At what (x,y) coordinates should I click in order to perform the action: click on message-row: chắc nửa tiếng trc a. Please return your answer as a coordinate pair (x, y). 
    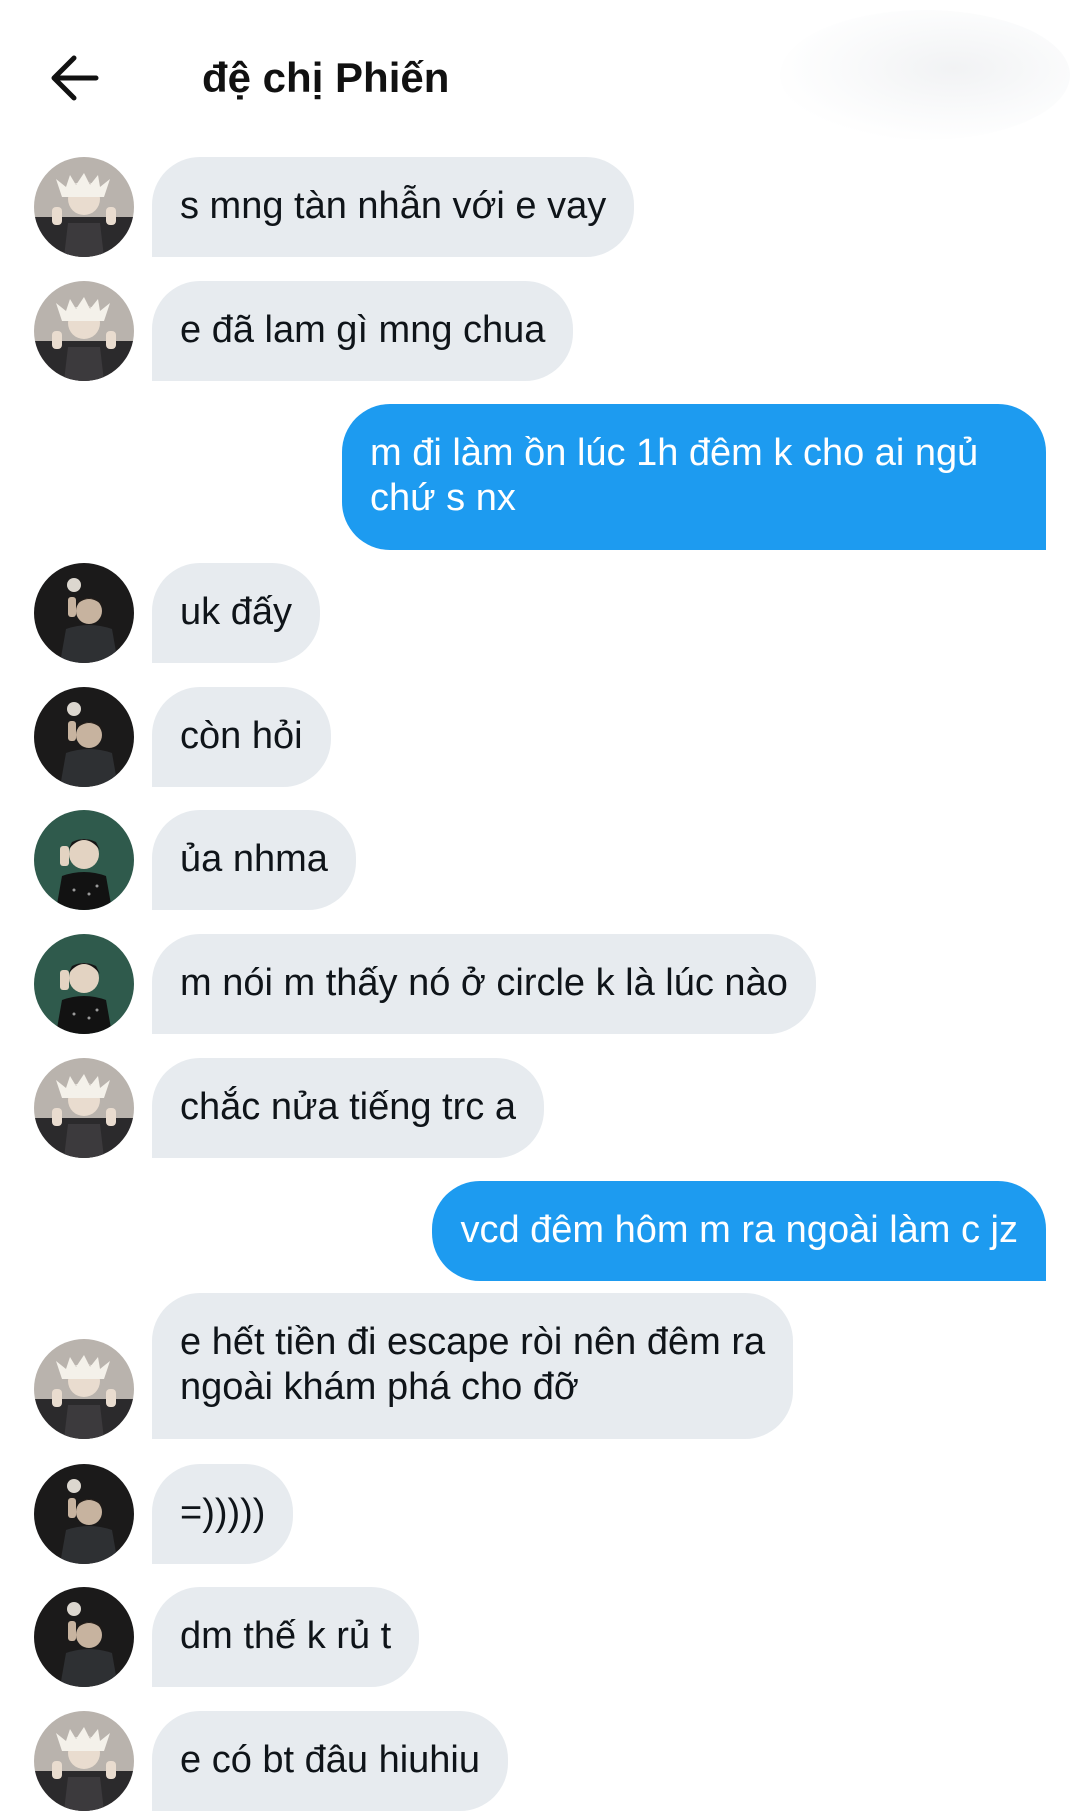
    Looking at the image, I should click on (540, 1108).